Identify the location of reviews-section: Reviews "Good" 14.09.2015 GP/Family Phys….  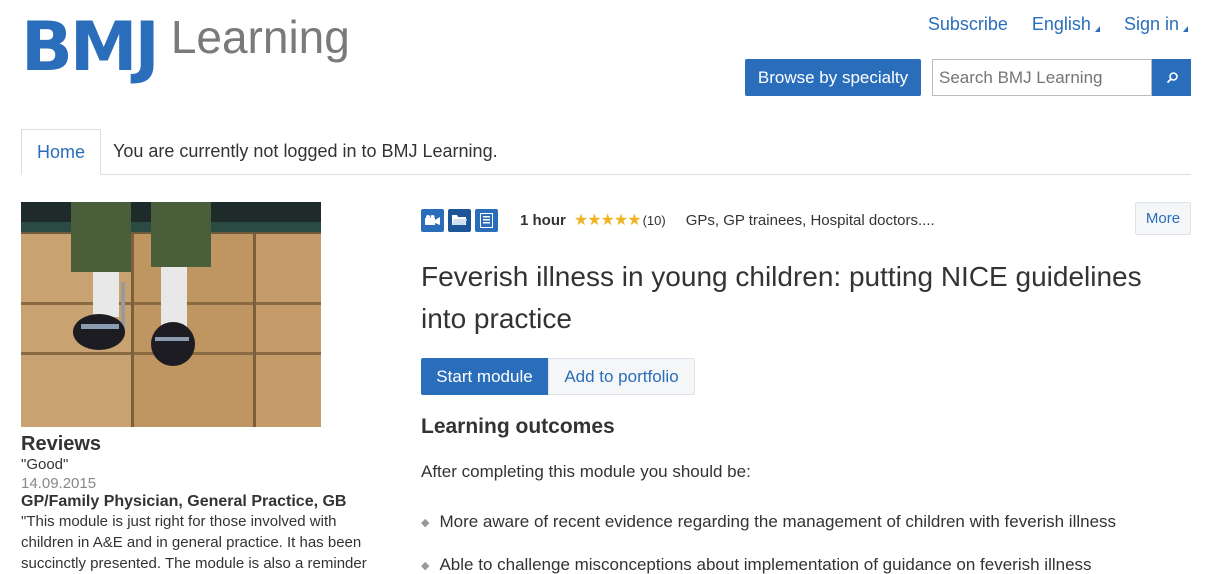
(203, 503).